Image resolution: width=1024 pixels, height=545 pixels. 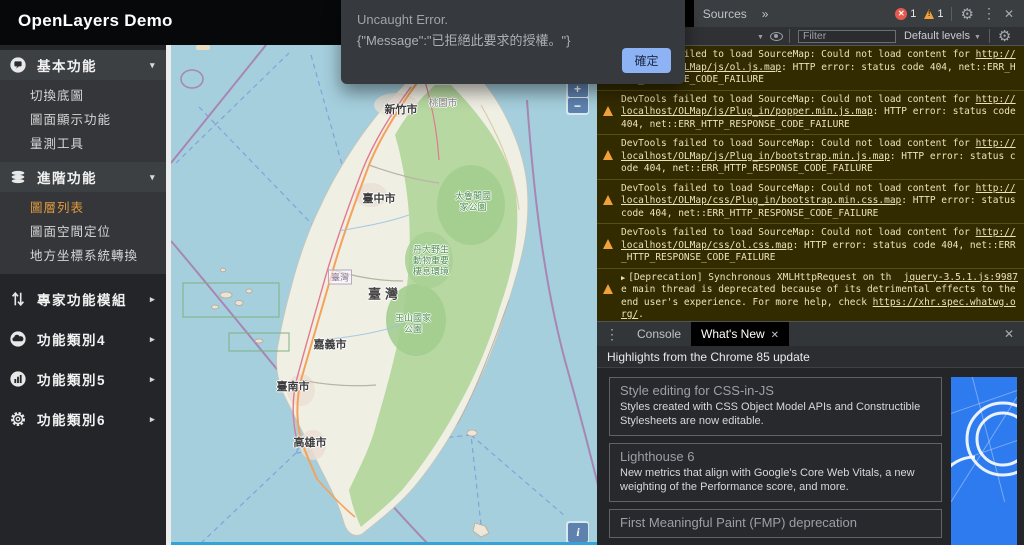 I want to click on zoom-out-button: −, so click(x=577, y=105).